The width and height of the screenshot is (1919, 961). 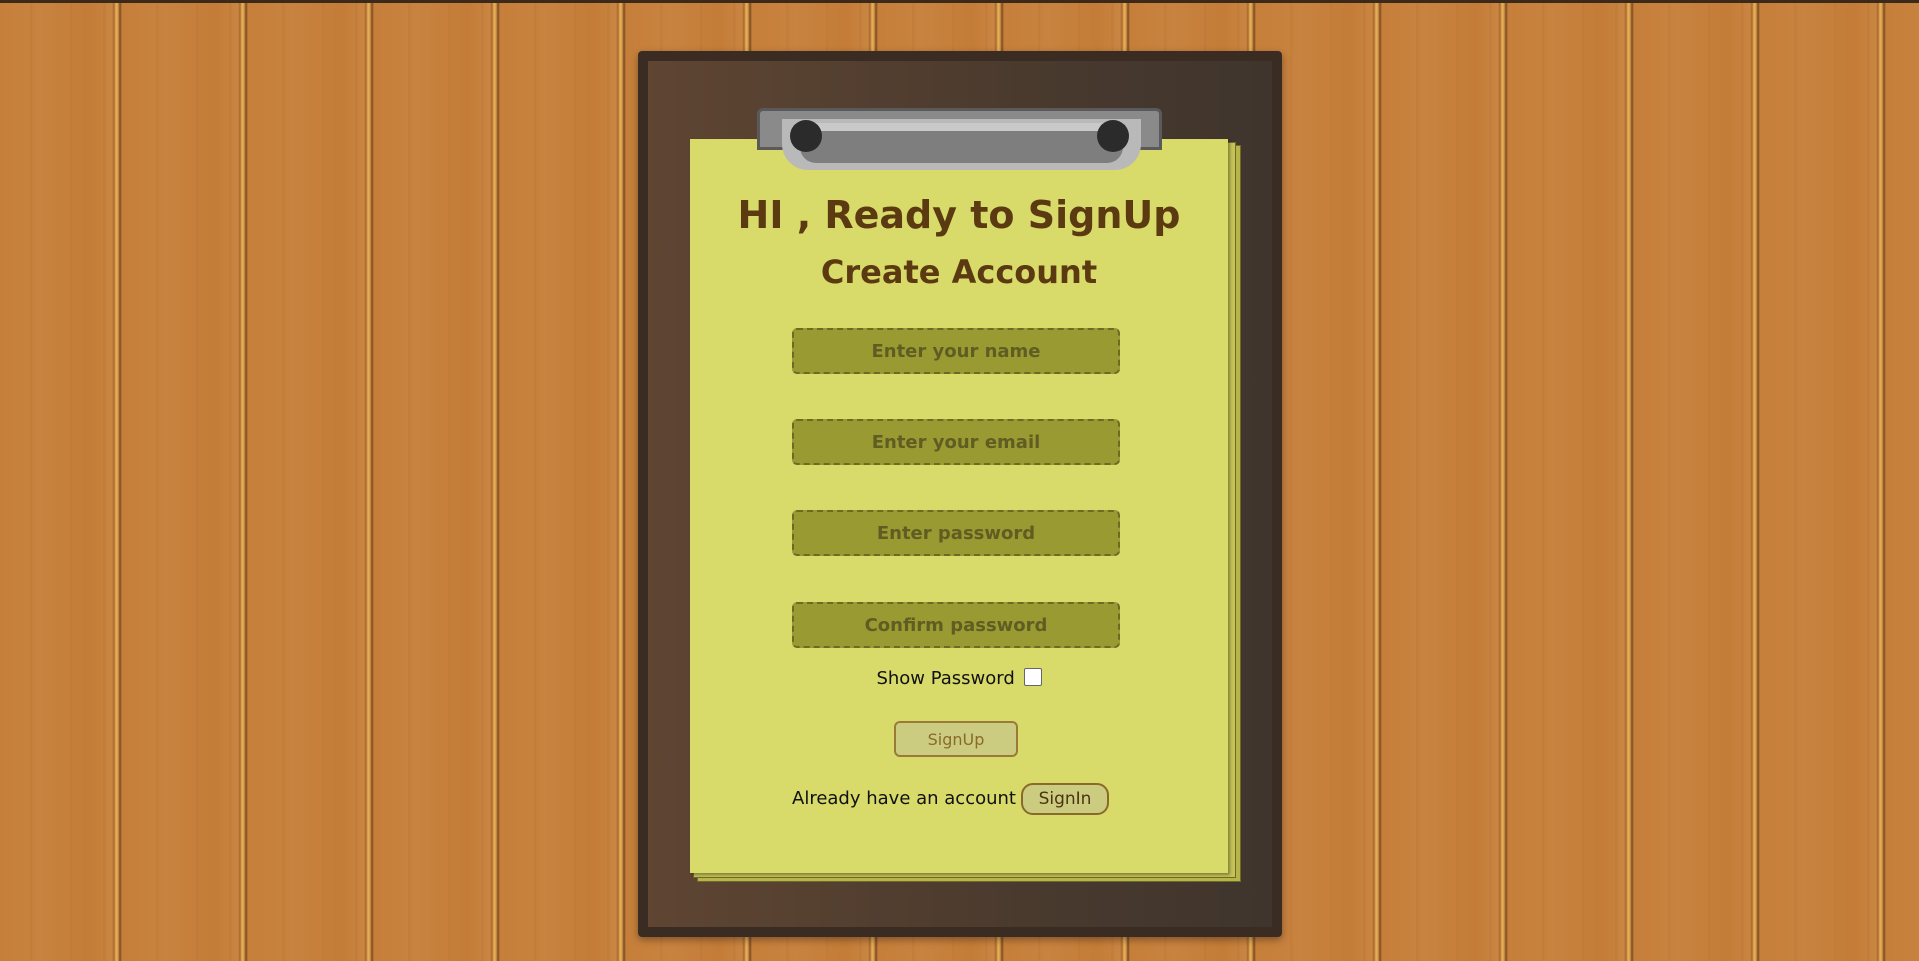 I want to click on signin-button: SignIn, so click(x=1065, y=799).